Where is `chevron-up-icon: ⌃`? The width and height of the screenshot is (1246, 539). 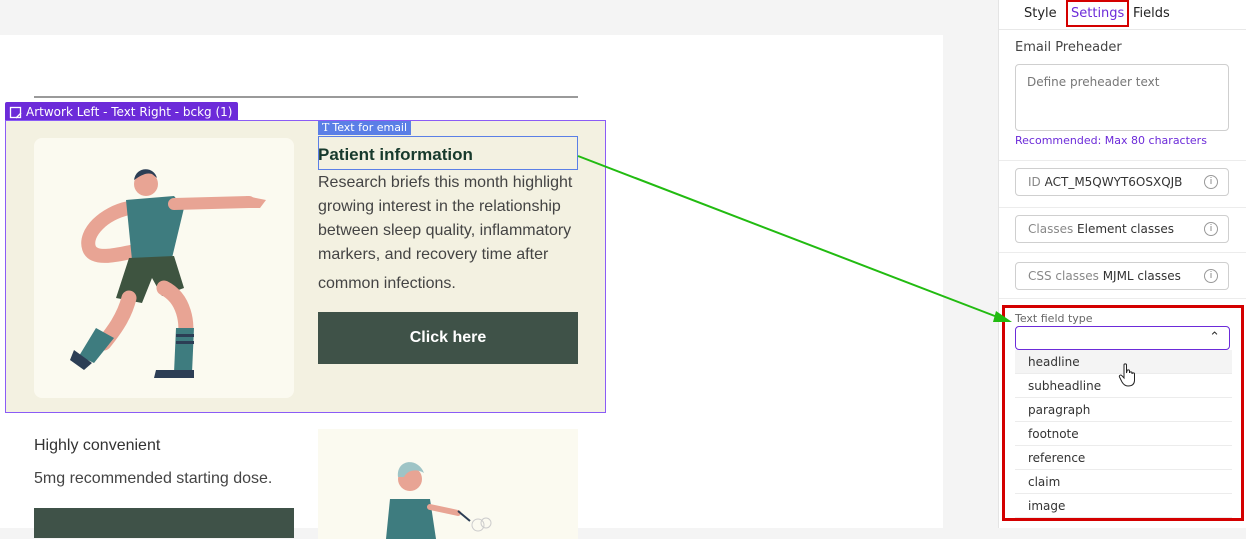 chevron-up-icon: ⌃ is located at coordinates (1214, 337).